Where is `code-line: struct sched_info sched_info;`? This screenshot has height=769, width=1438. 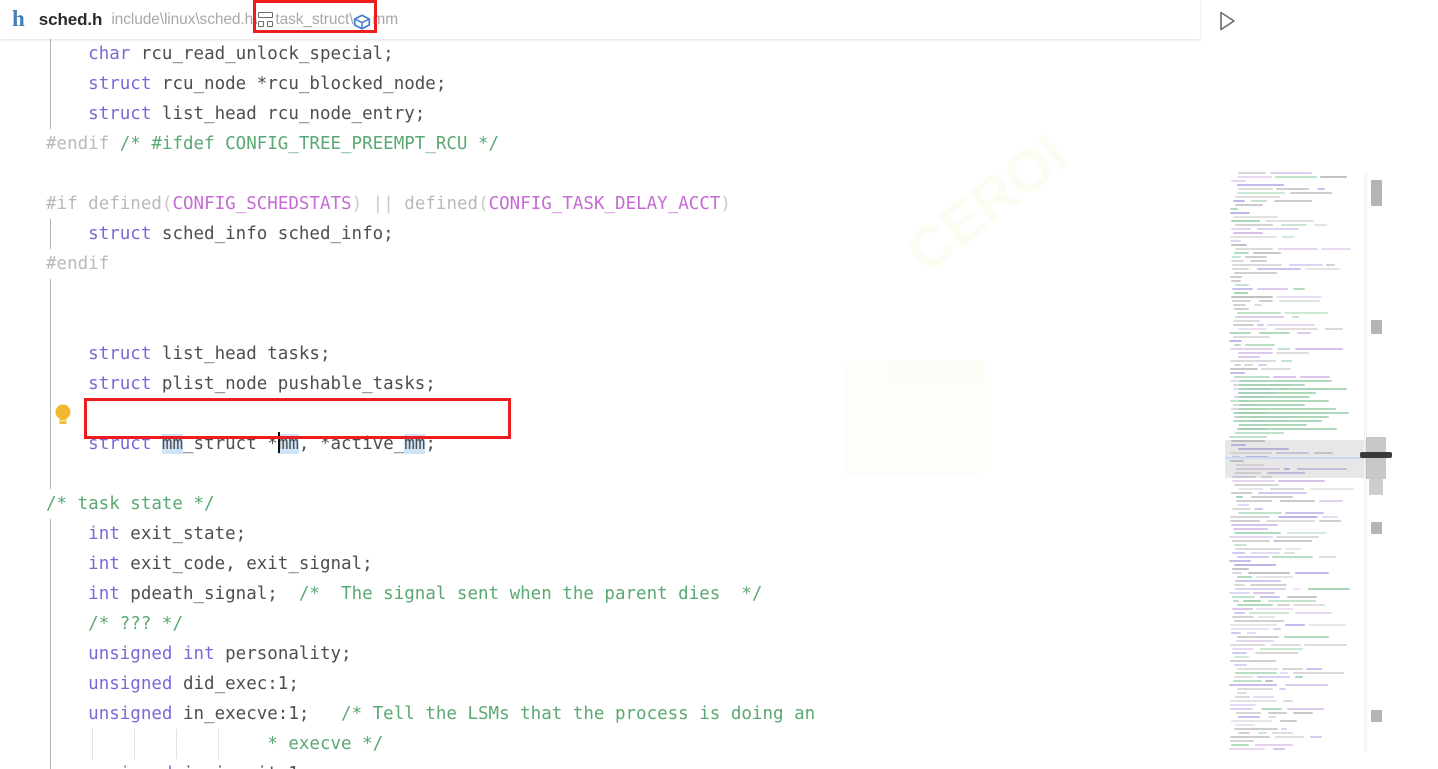
code-line: struct sched_info sched_info; is located at coordinates (606, 234).